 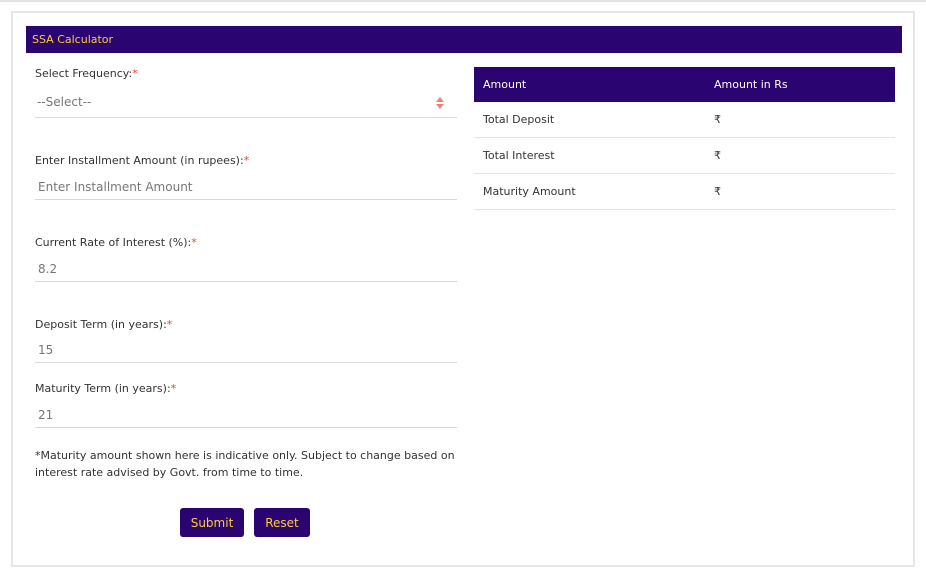 I want to click on interest-label: Current Rate of Interest (%):*, so click(x=116, y=242).